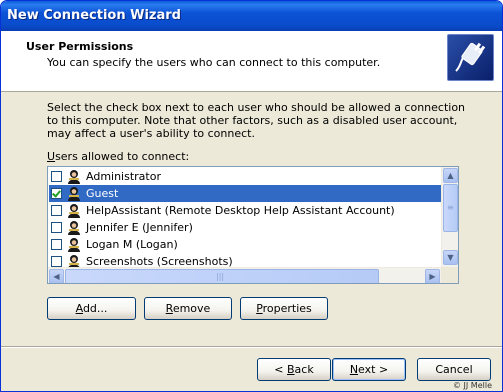 The width and height of the screenshot is (503, 392). What do you see at coordinates (191, 308) in the screenshot?
I see `remove-label: emove` at bounding box center [191, 308].